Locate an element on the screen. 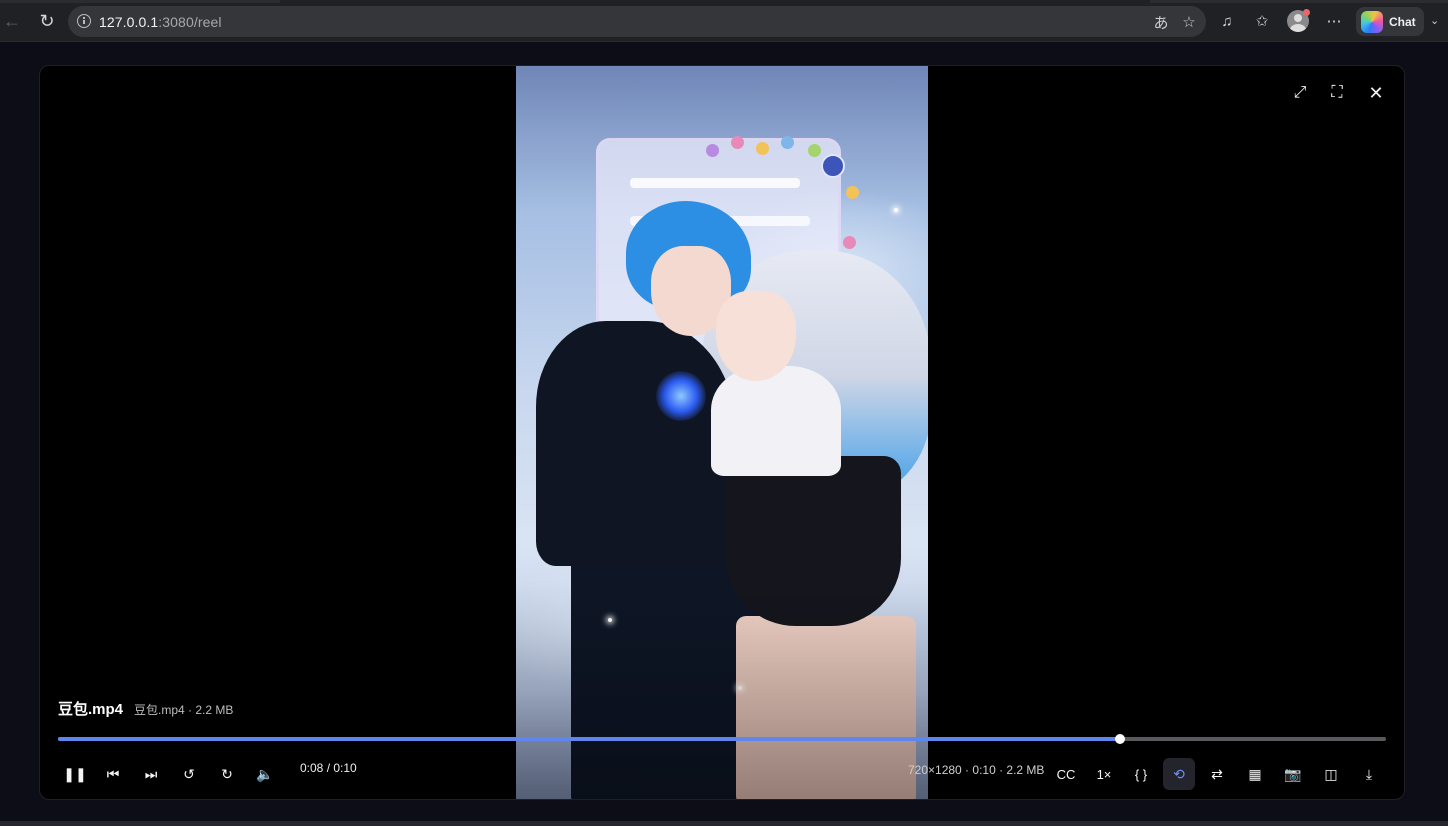  camera-icon: 📷 is located at coordinates (1293, 773).